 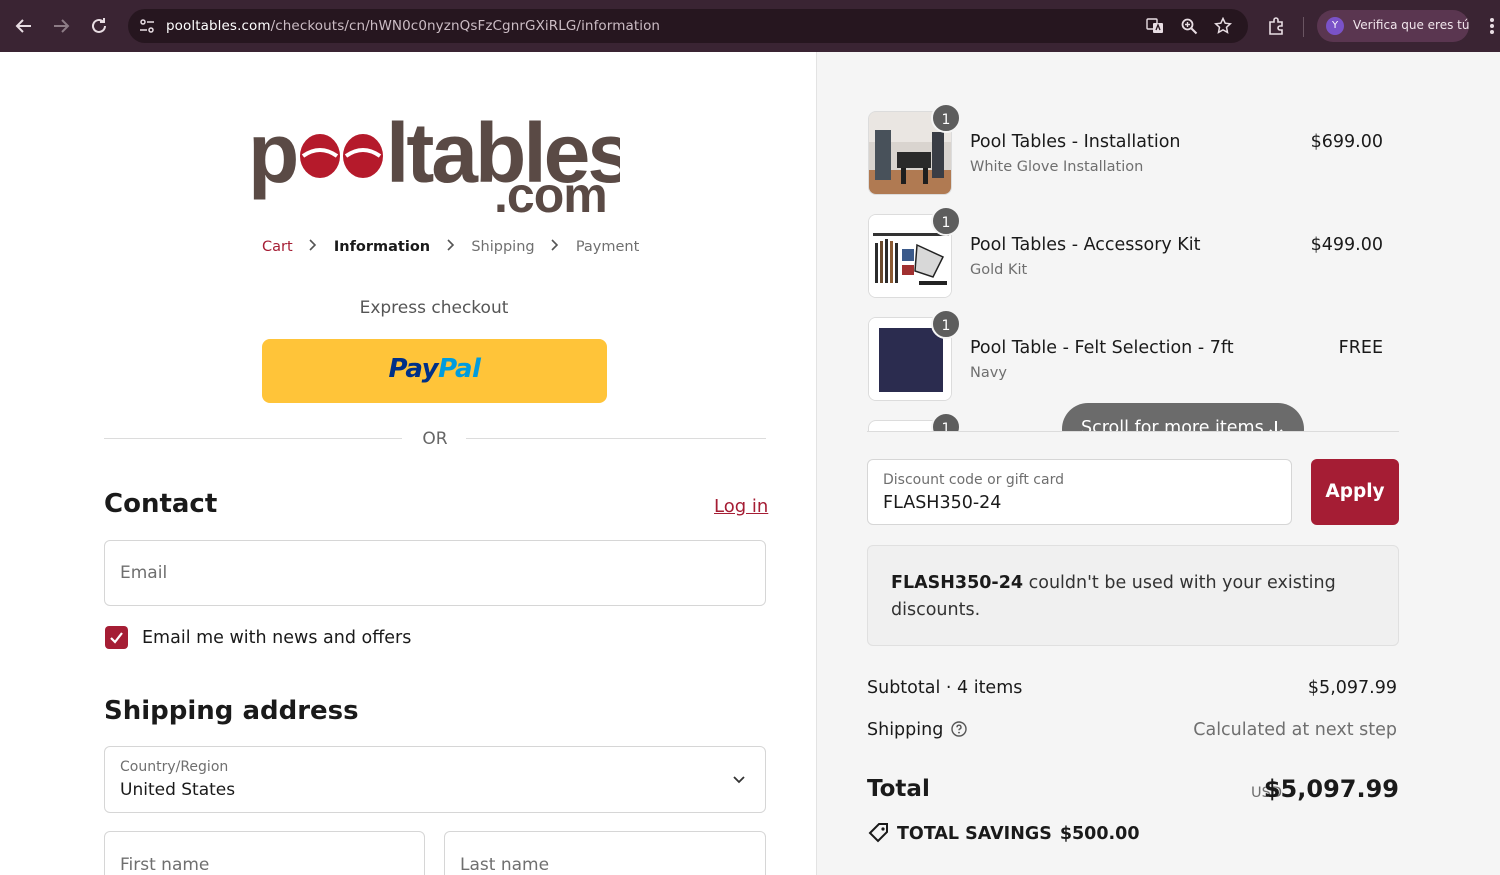 What do you see at coordinates (382, 247) in the screenshot?
I see `breadcrumb-information: Information` at bounding box center [382, 247].